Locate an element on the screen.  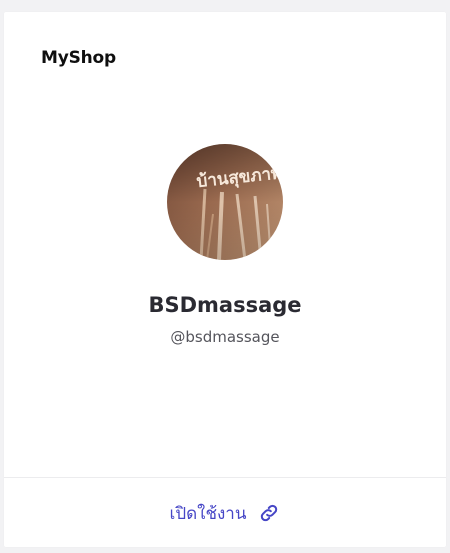
avatar-image: บ้านสุขภาพดี is located at coordinates (225, 202).